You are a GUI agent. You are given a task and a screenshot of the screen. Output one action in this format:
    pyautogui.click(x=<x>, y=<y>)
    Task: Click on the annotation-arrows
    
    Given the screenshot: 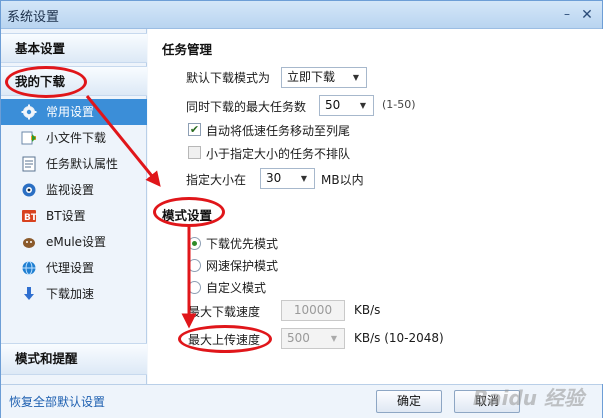 What is the action you would take?
    pyautogui.click(x=141, y=212)
    